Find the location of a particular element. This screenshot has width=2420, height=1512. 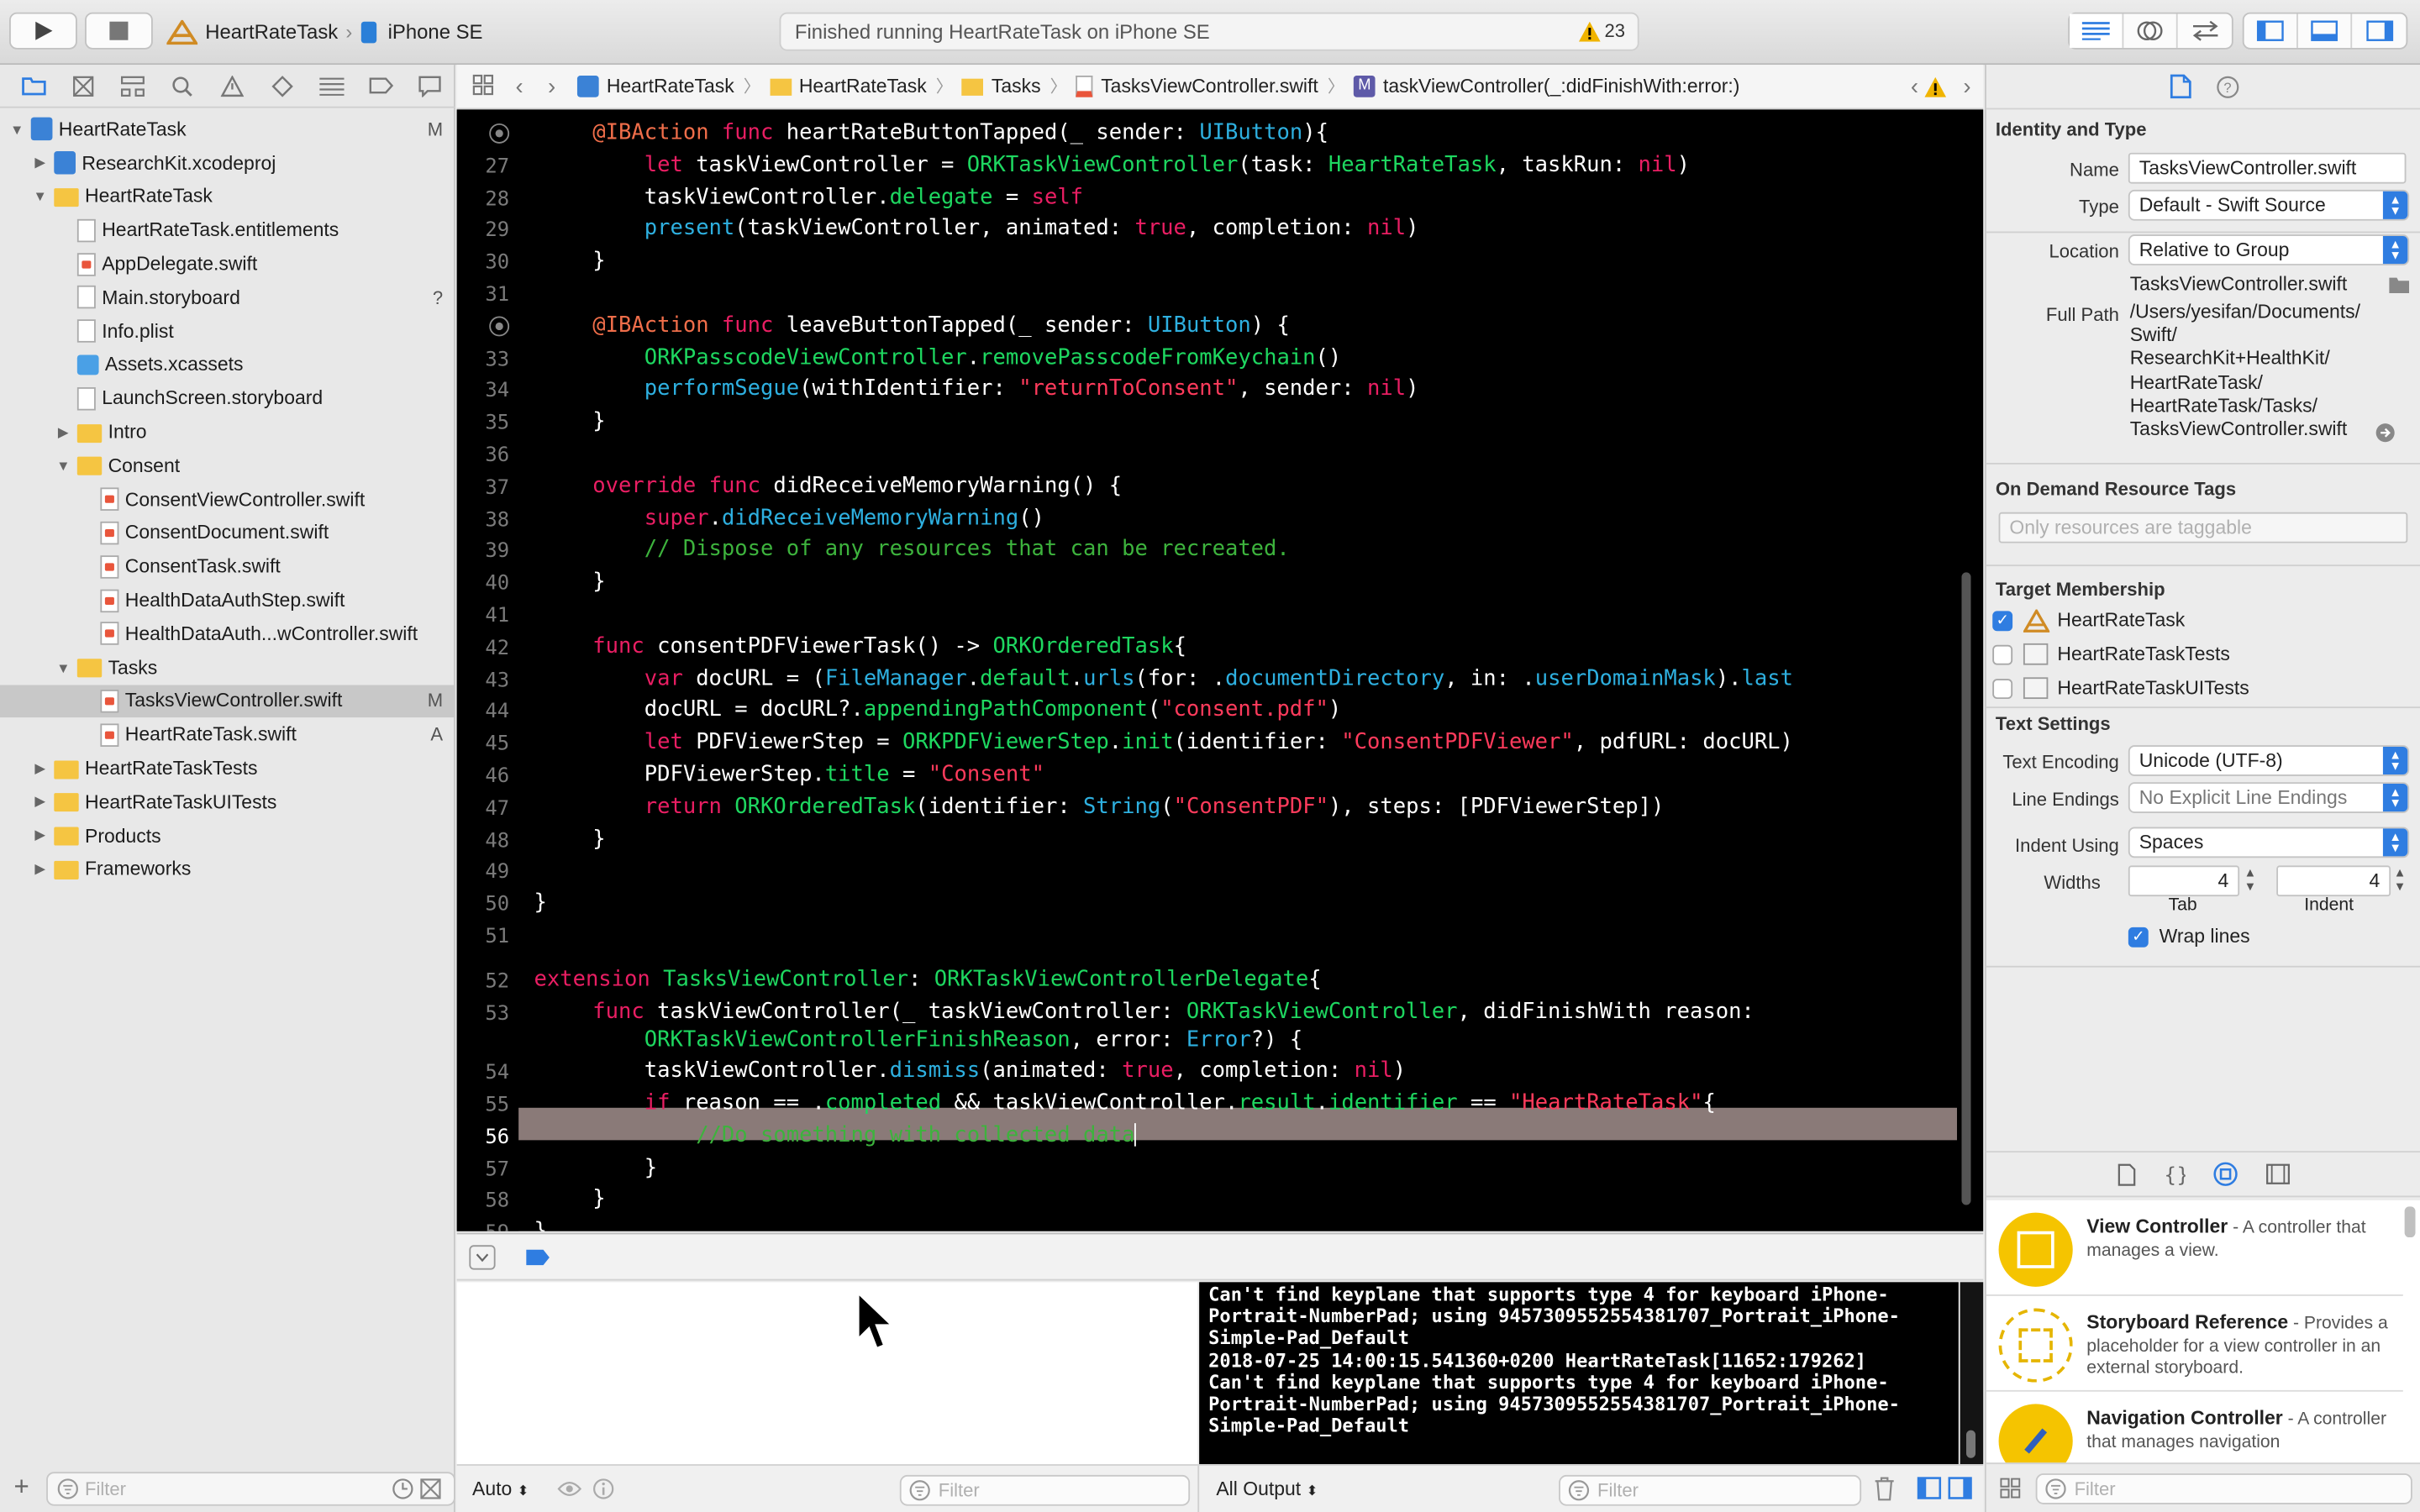

console-filter-field: Filter is located at coordinates (1710, 1490).